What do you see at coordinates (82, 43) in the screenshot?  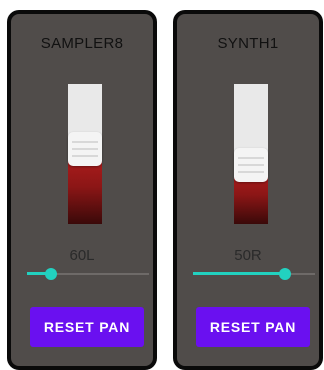 I see `channel-name: SAMPLER8` at bounding box center [82, 43].